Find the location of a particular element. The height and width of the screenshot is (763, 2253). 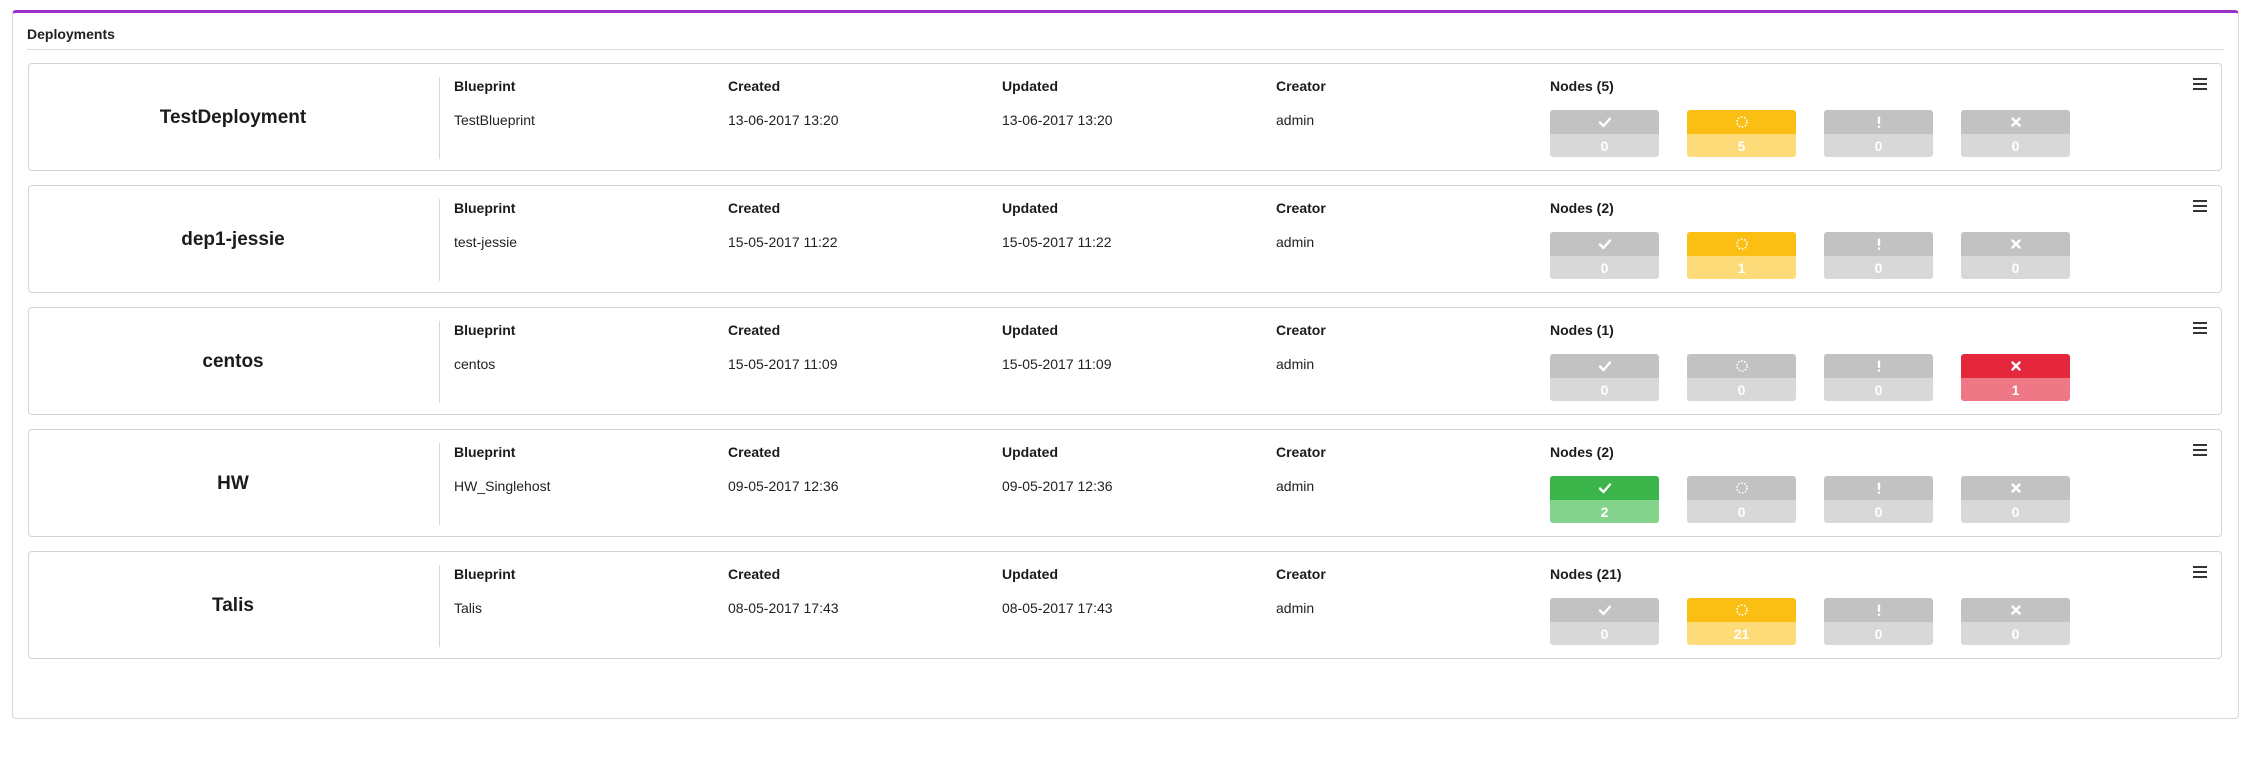

node-state-in-progress-badge: 21 is located at coordinates (1741, 621).